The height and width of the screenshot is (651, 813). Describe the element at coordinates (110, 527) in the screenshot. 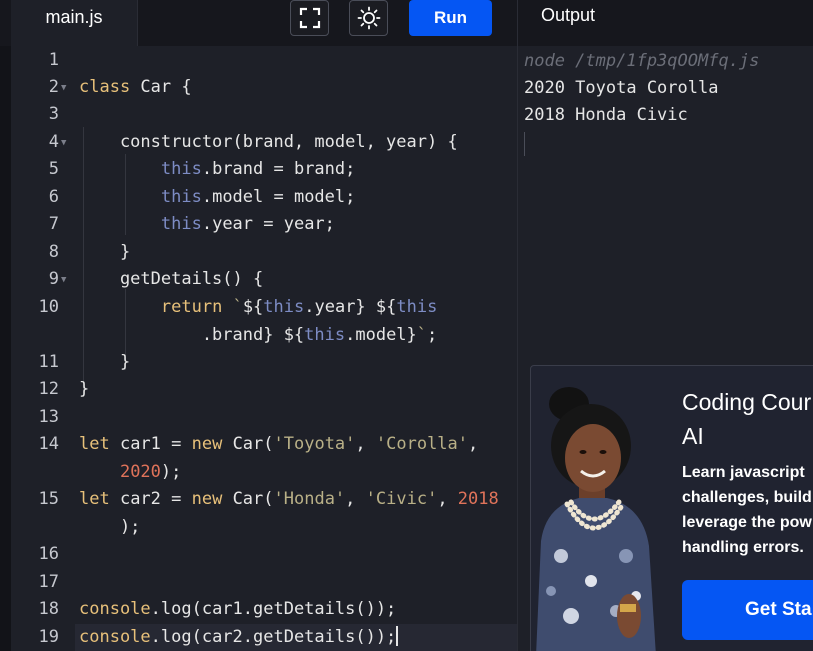

I see `code-line: );` at that location.